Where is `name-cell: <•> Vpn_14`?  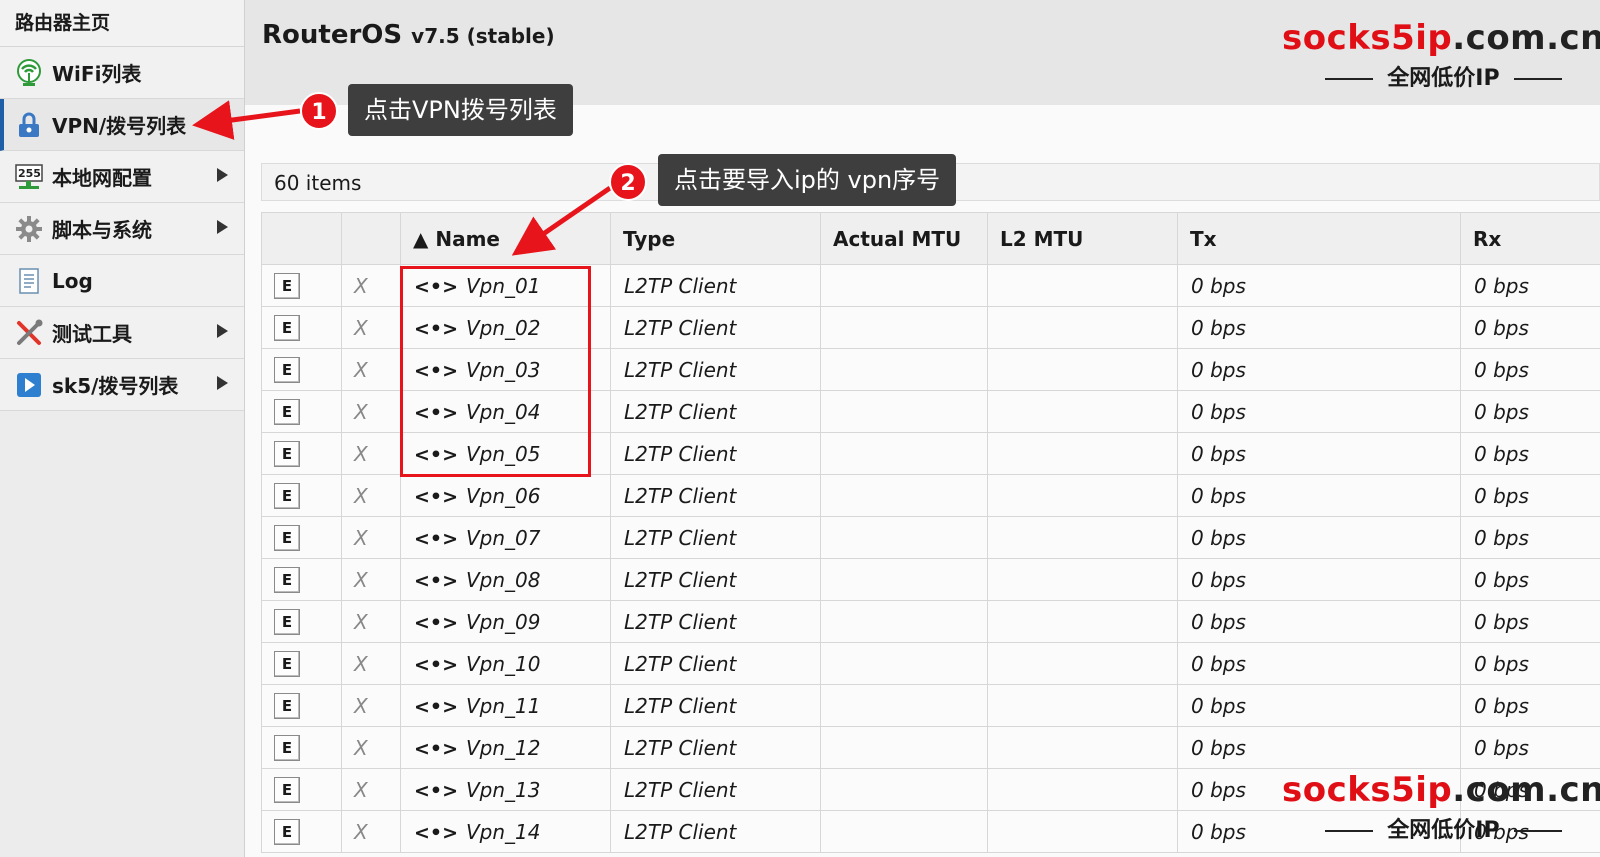
name-cell: <•> Vpn_14 is located at coordinates (505, 831).